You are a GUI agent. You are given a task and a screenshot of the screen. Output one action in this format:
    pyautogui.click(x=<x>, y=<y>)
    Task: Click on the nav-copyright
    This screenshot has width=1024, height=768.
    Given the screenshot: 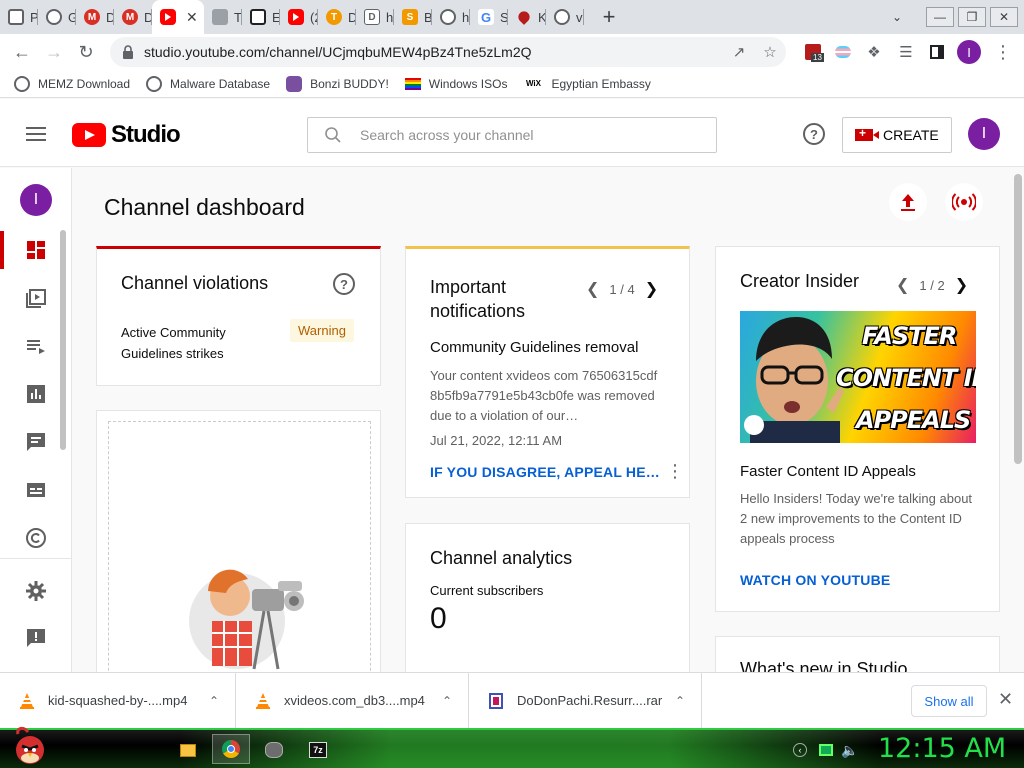 What is the action you would take?
    pyautogui.click(x=36, y=538)
    